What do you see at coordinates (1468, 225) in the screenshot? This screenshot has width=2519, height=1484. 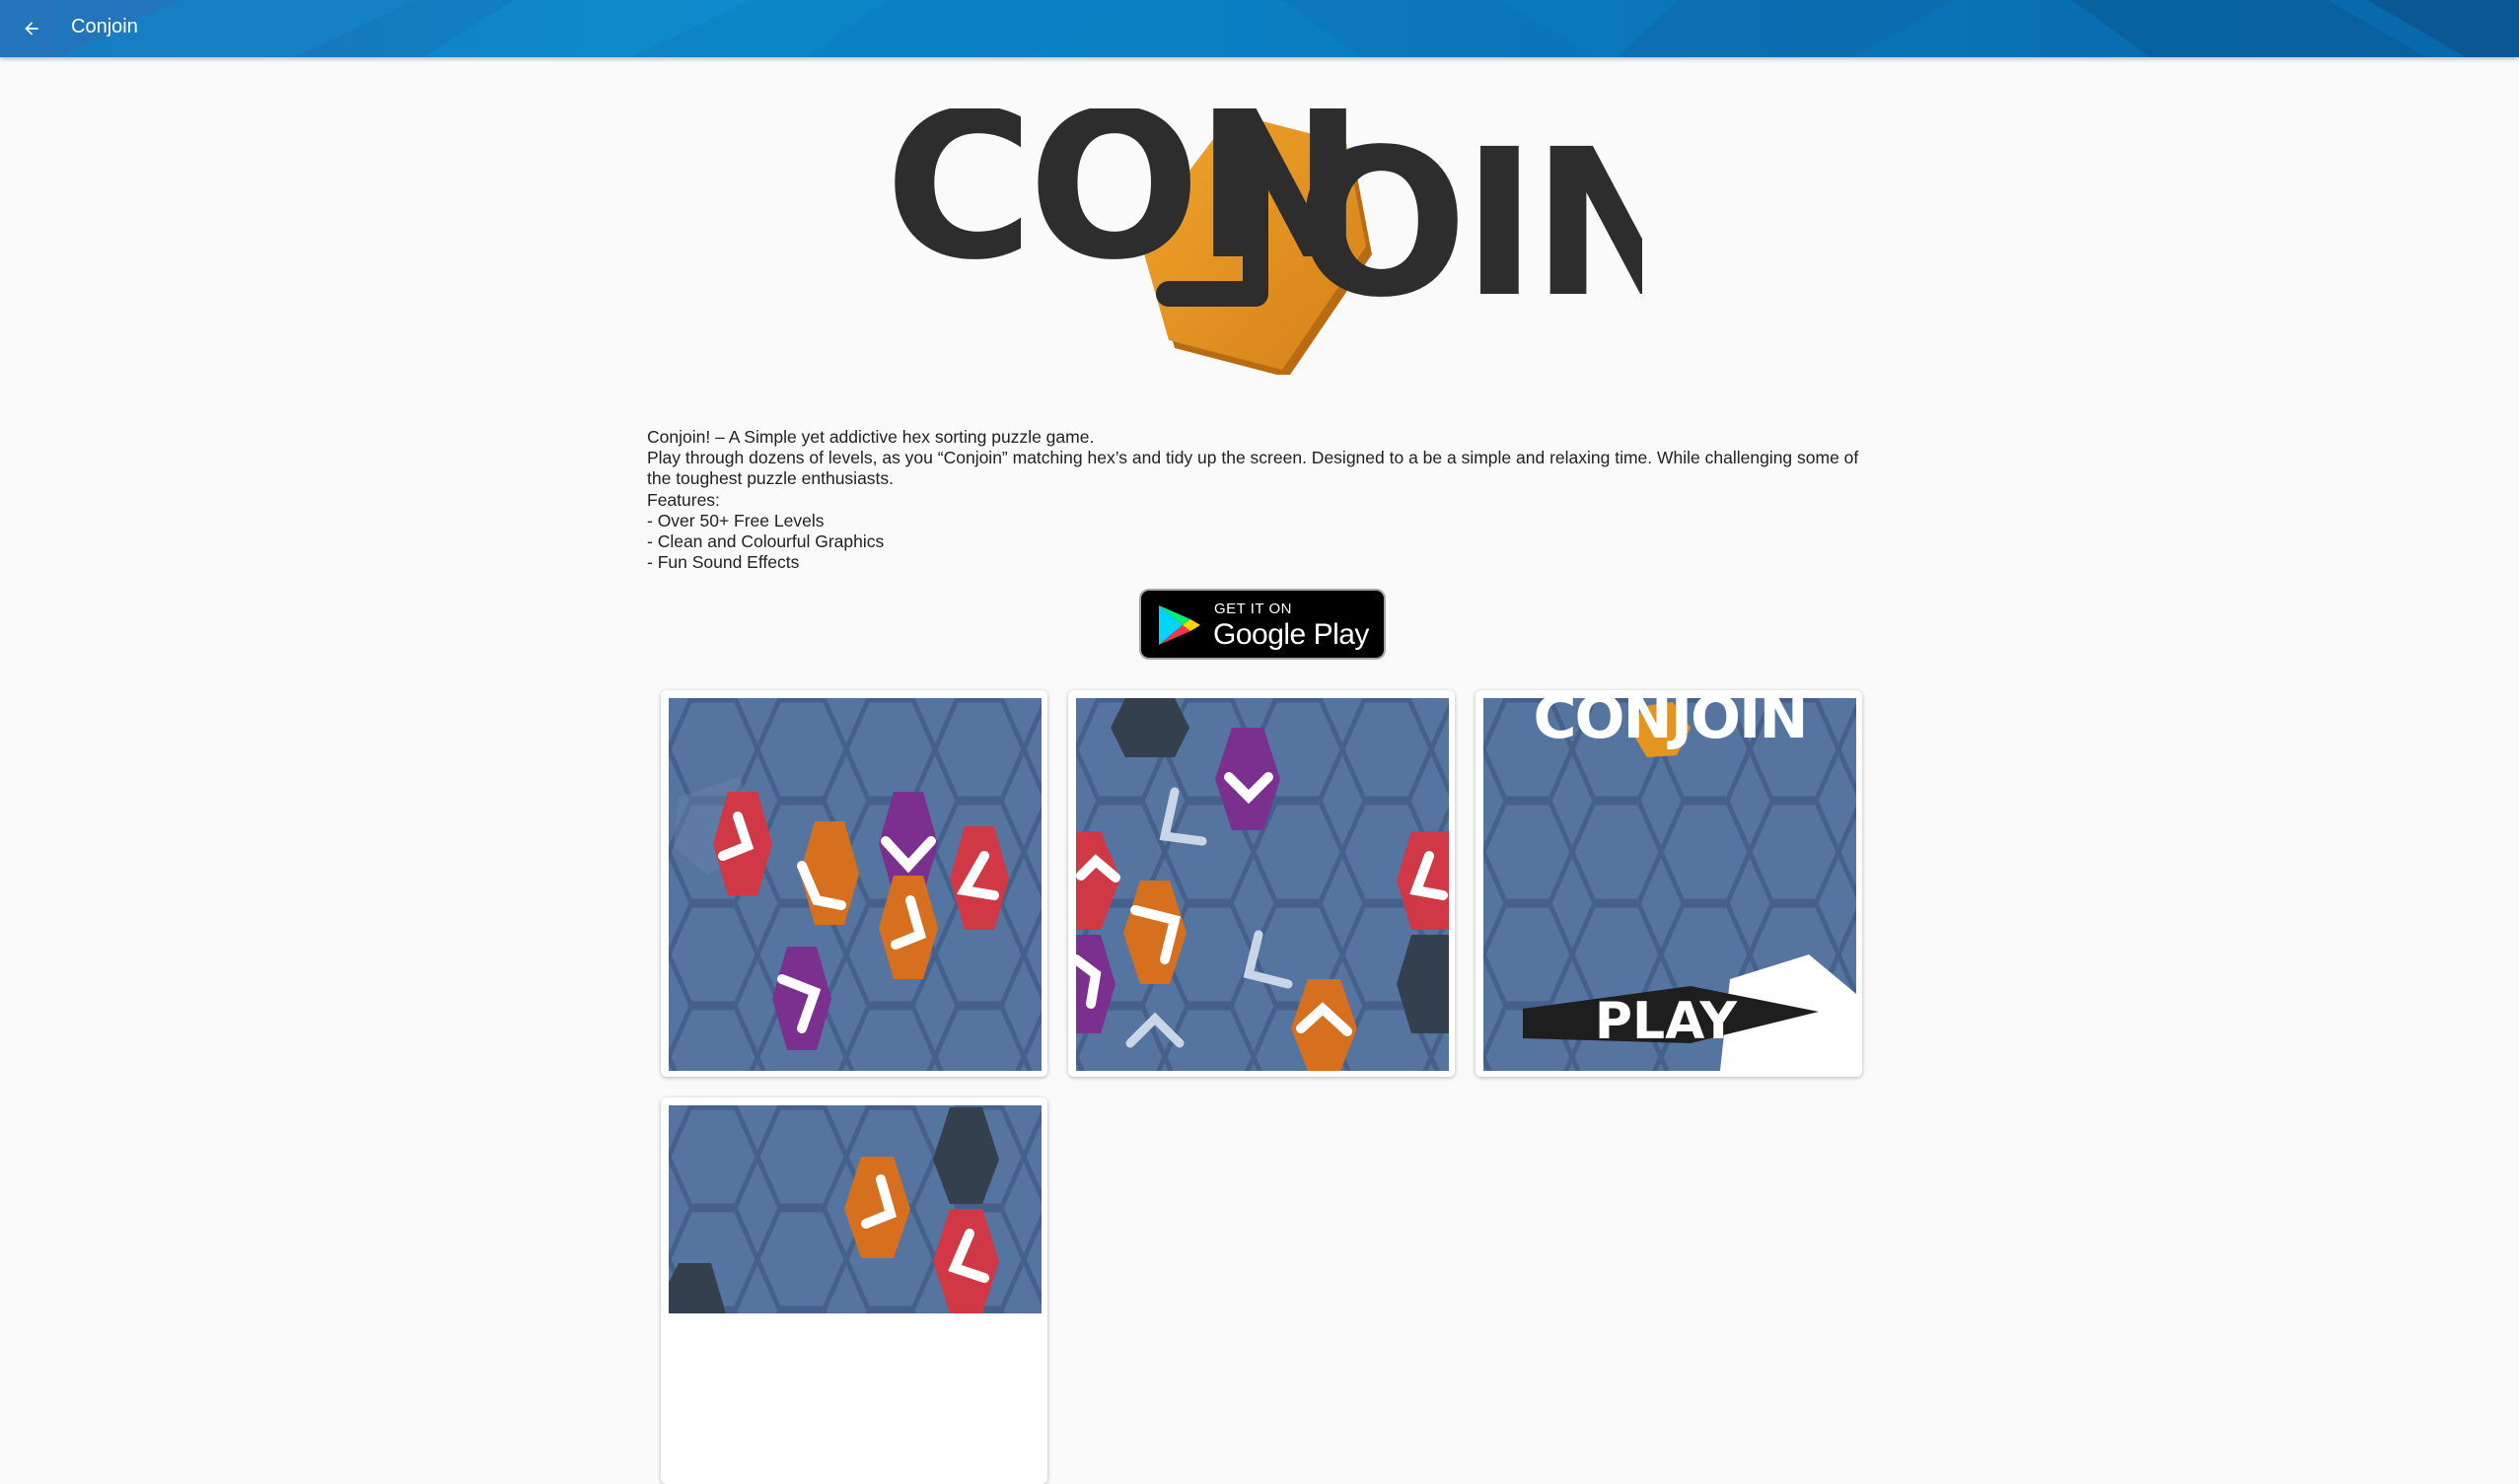 I see `logo-text-right: OIN` at bounding box center [1468, 225].